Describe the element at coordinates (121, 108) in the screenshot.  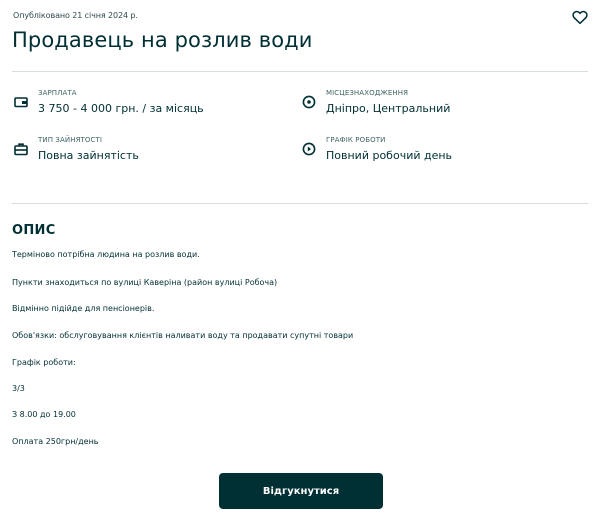
I see `salary-value: 3 750 - 4 000 грн. / за місяць` at that location.